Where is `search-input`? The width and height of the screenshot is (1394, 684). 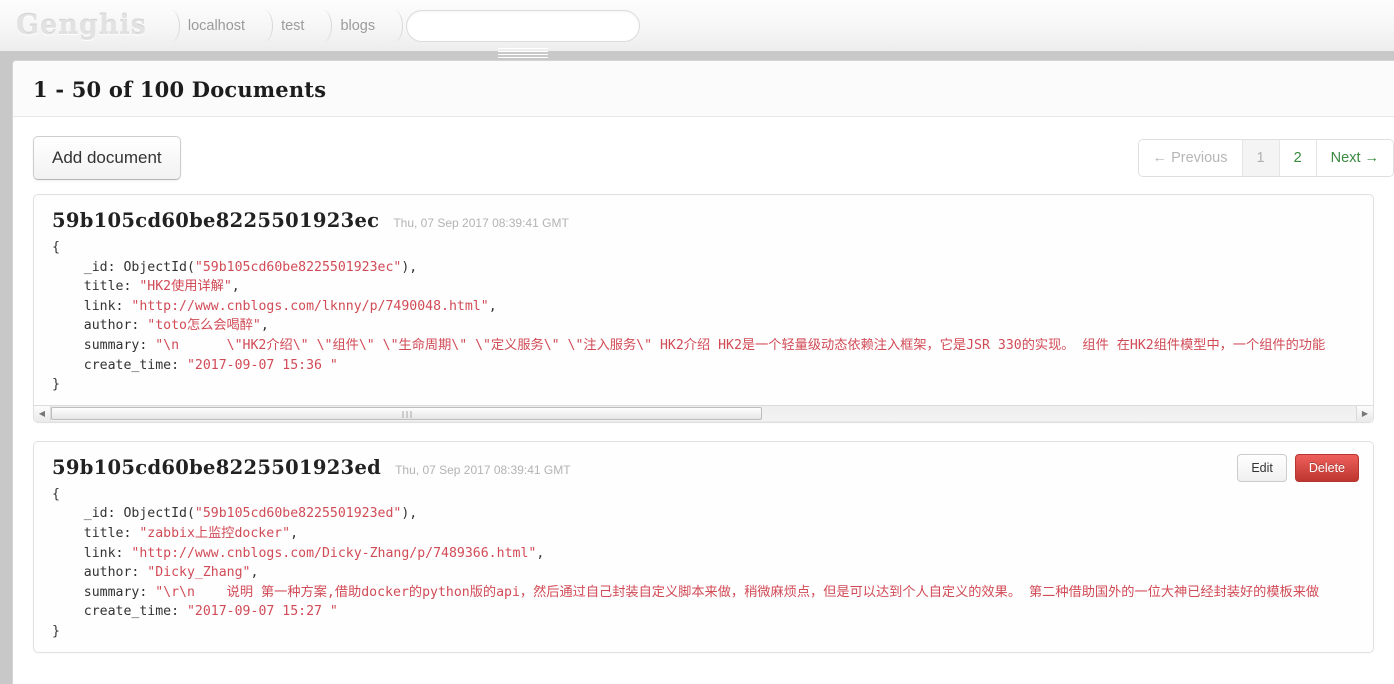 search-input is located at coordinates (523, 25).